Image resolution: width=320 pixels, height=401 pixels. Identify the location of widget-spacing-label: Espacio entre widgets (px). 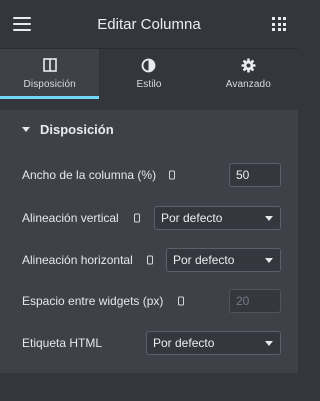
(93, 301).